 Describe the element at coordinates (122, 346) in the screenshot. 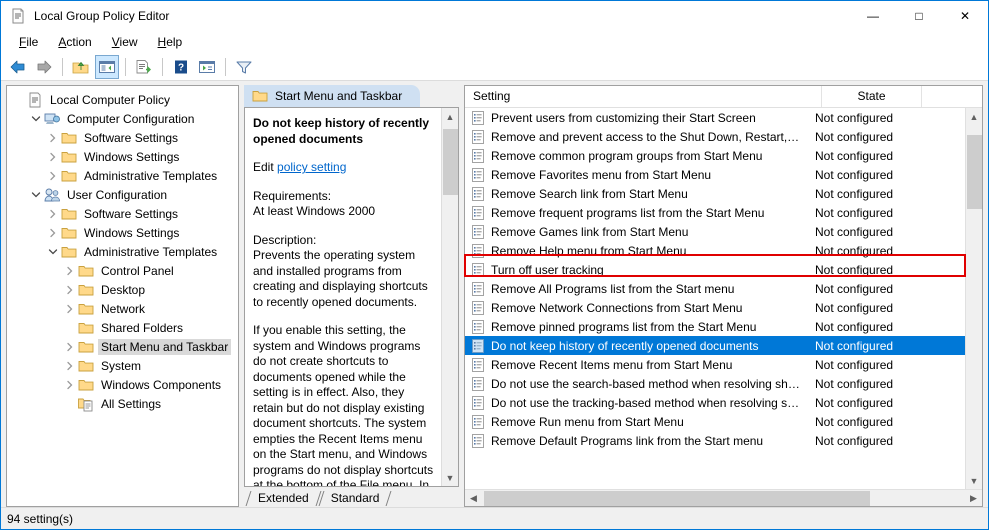

I see `tree-item-start-menu-and-taskbar: Start Menu and Taskbar` at that location.